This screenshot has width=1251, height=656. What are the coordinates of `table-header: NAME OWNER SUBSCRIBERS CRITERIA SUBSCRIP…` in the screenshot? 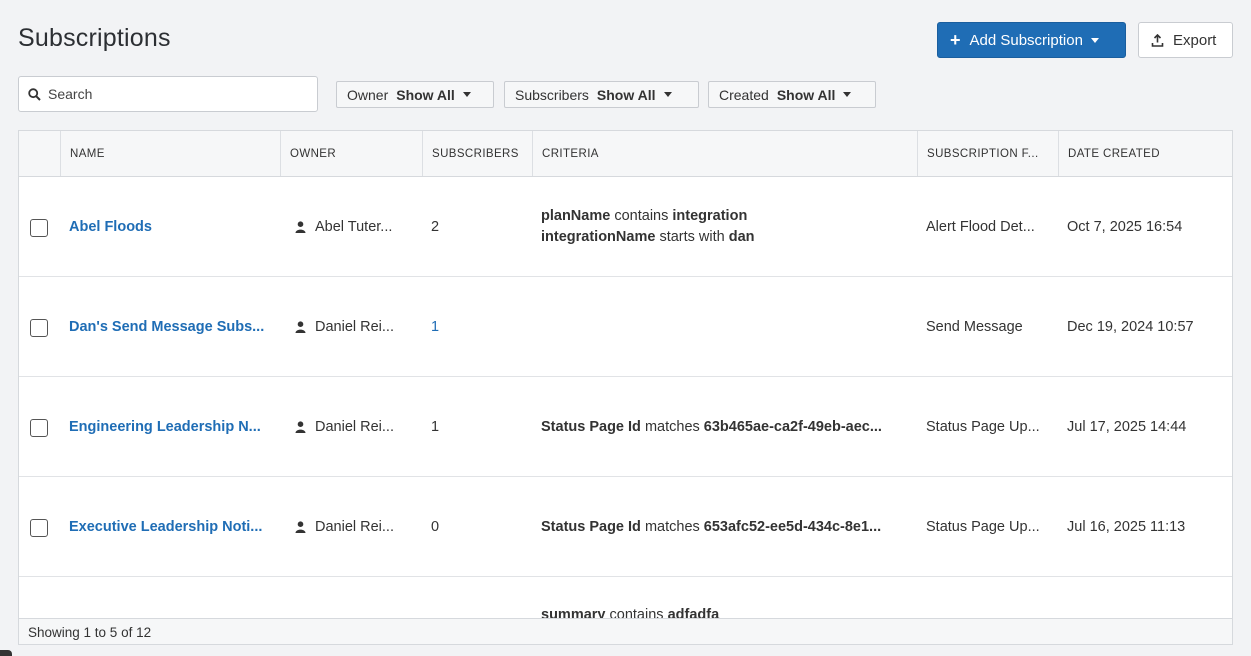 It's located at (625, 154).